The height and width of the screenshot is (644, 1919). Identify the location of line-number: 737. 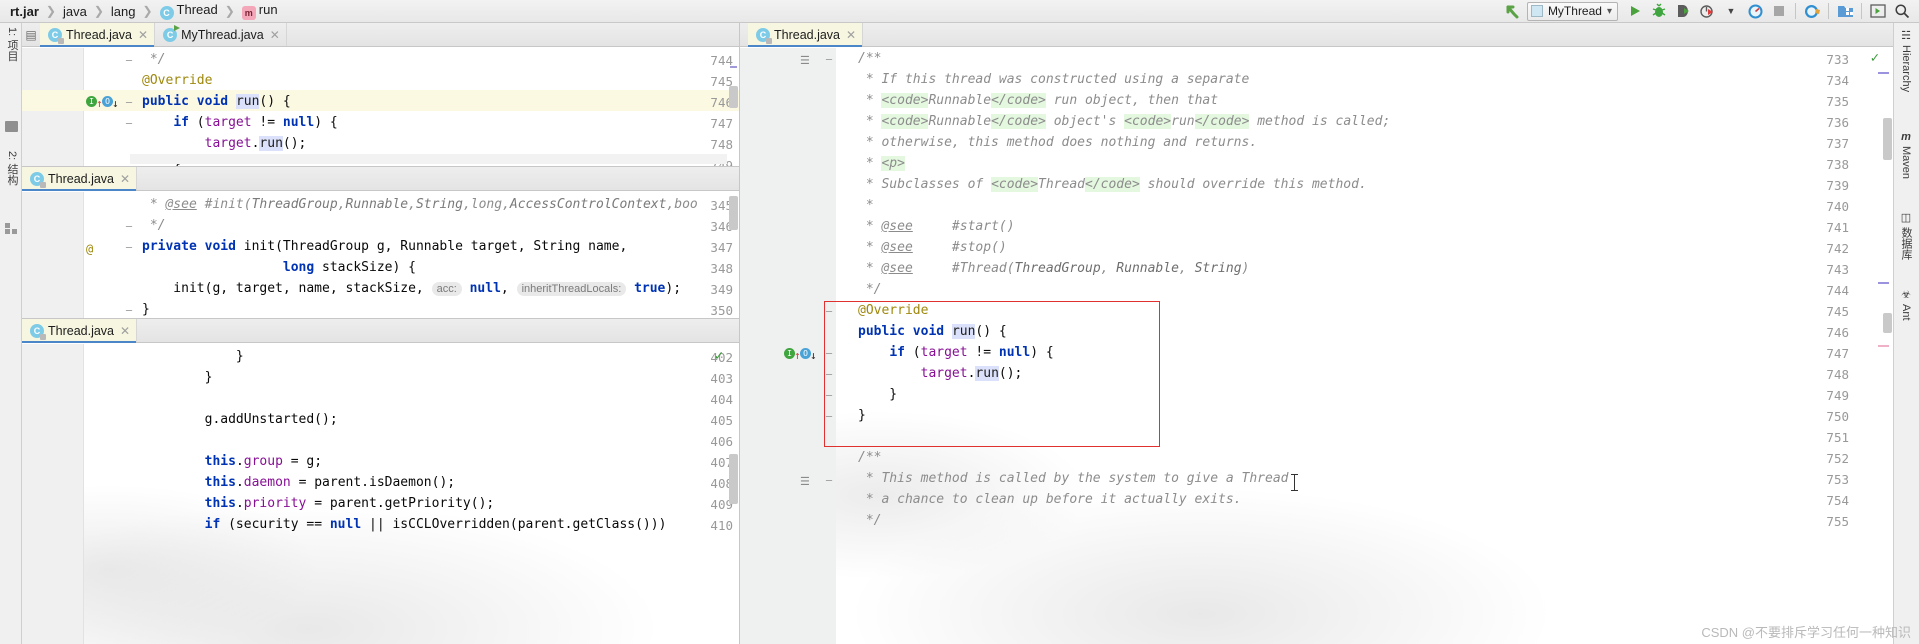
(1837, 143).